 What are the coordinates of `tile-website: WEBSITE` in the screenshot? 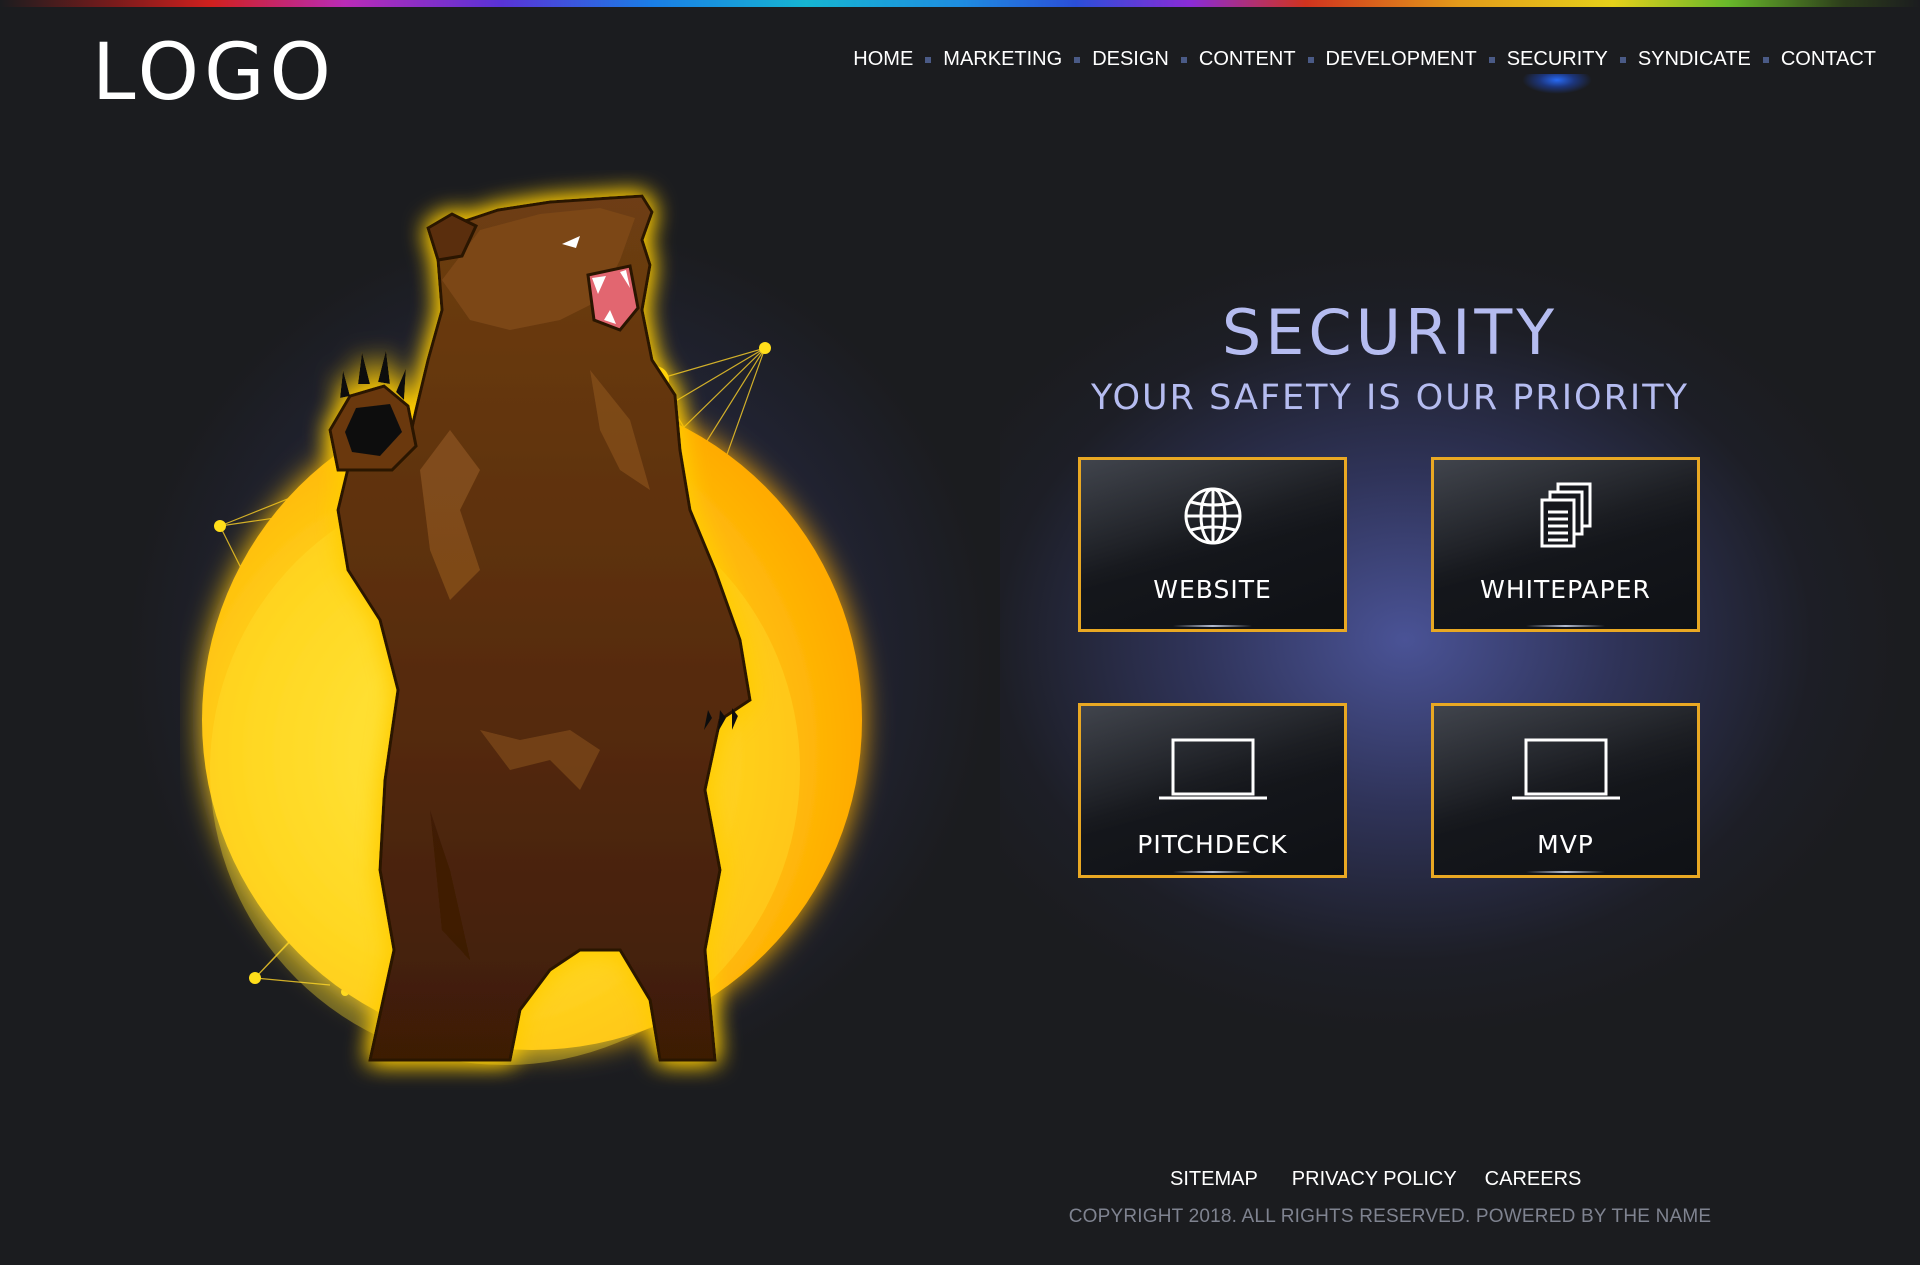 It's located at (1212, 544).